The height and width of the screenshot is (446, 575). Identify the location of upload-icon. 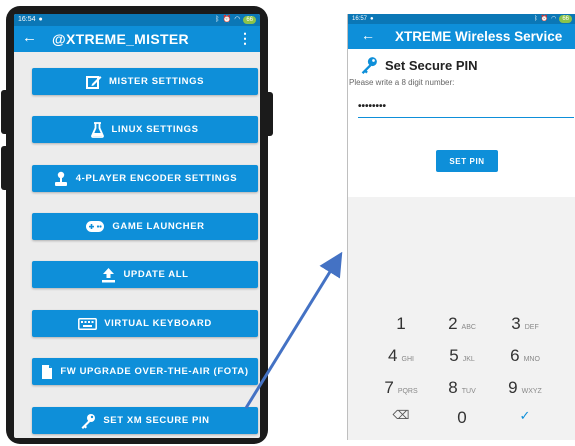
(109, 274).